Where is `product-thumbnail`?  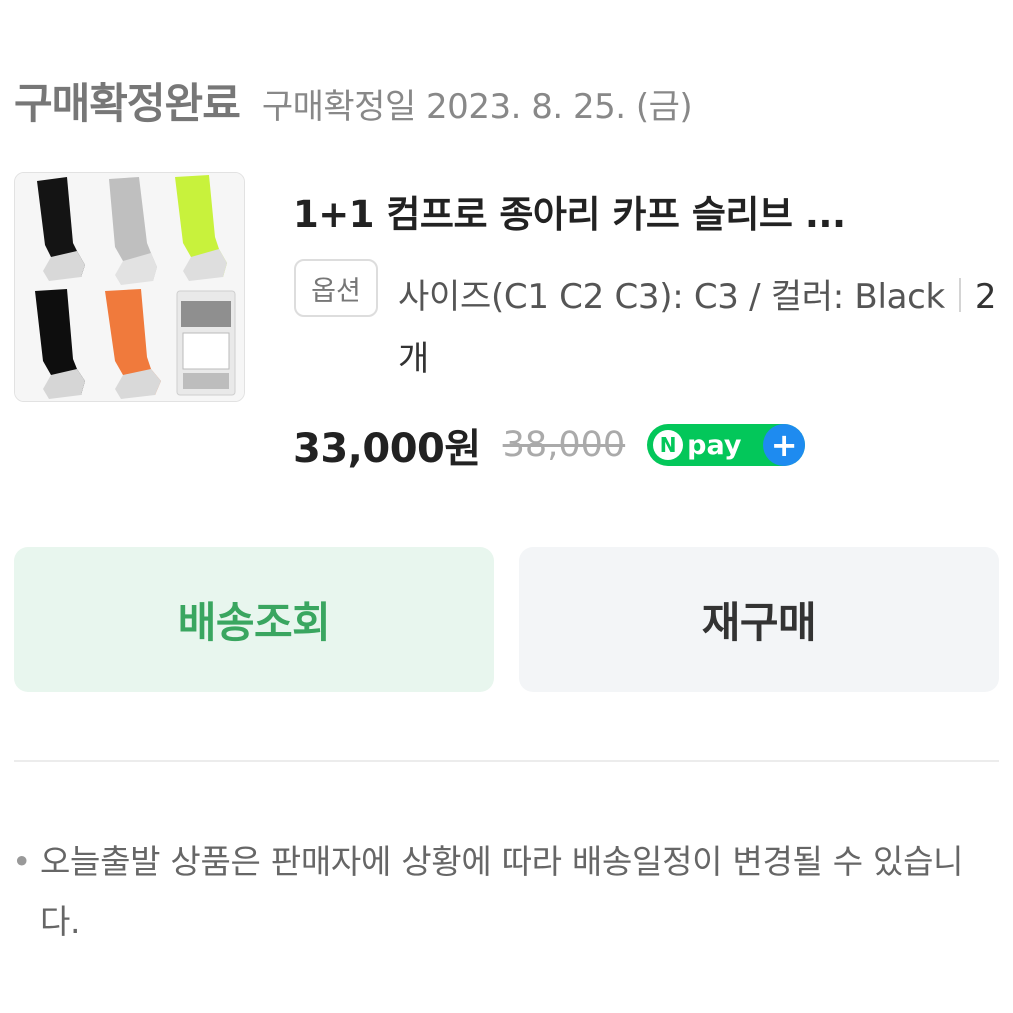 product-thumbnail is located at coordinates (129, 287).